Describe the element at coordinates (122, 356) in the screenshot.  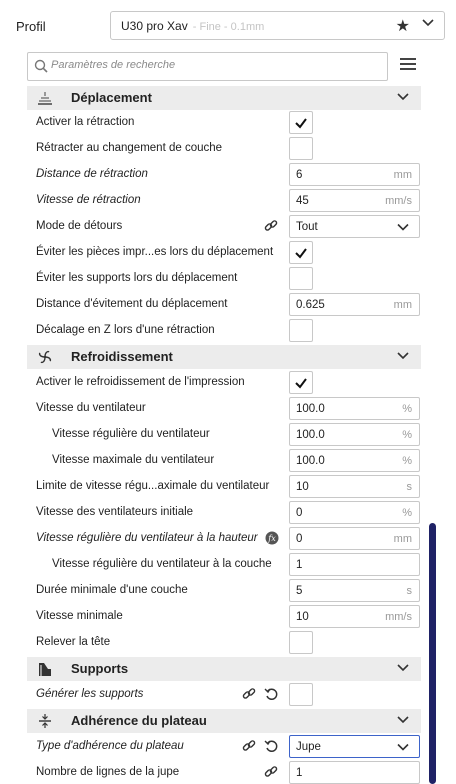
I see `section-title: Refroidissement` at that location.